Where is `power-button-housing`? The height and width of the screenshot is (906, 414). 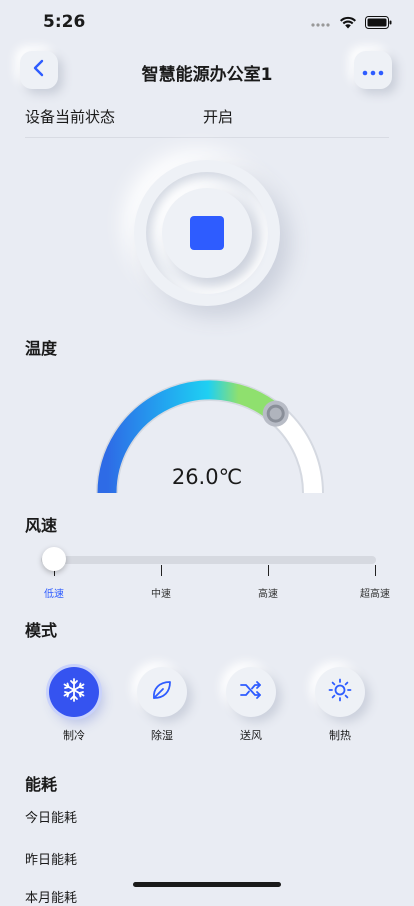
power-button-housing is located at coordinates (207, 233).